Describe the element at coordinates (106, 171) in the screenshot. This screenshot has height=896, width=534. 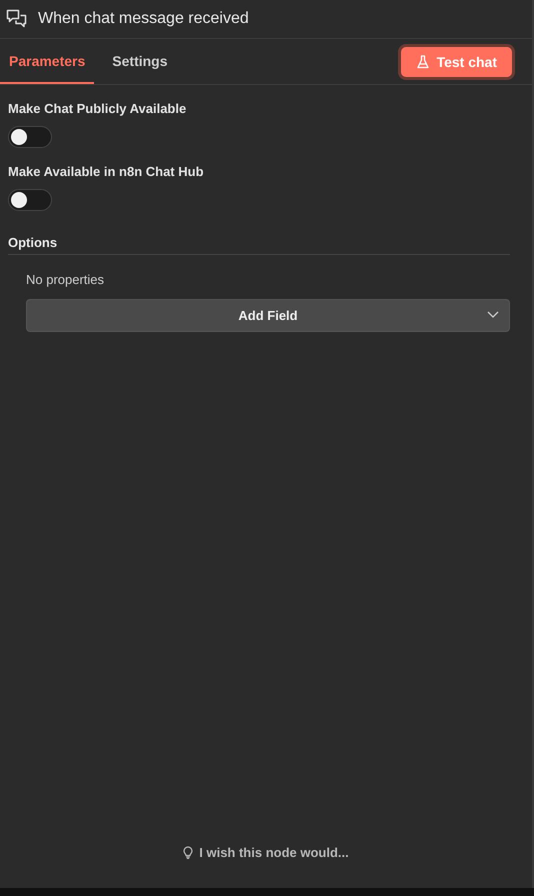
I see `field-label: Make Available in n8n Chat Hub` at that location.